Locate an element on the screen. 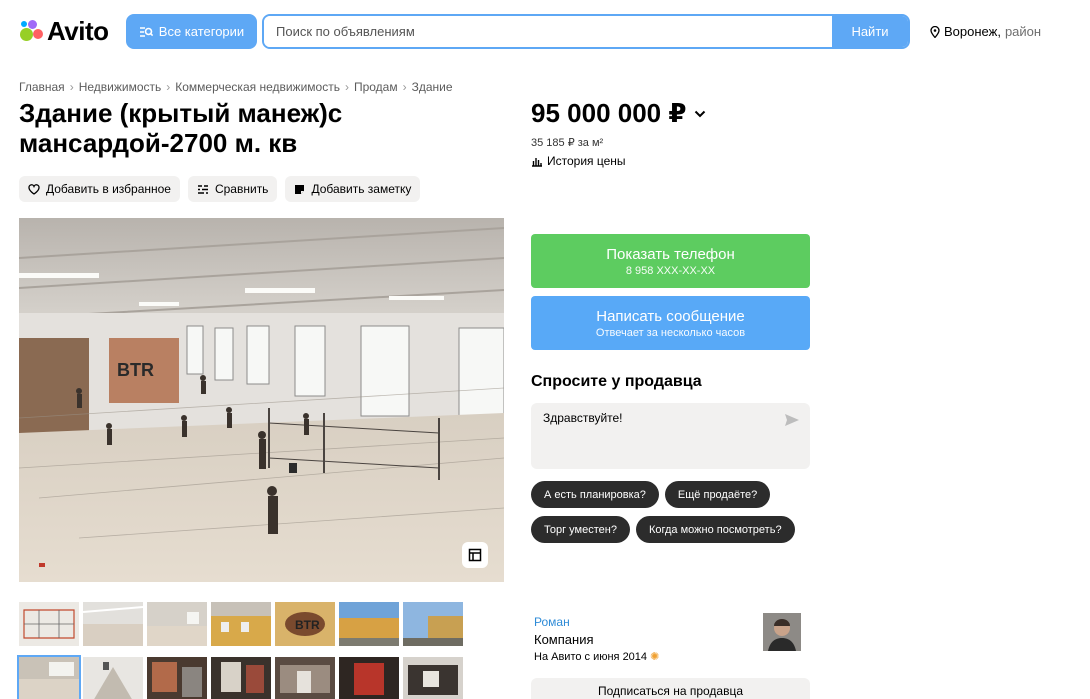 This screenshot has width=1090, height=699. compare-icon is located at coordinates (202, 189).